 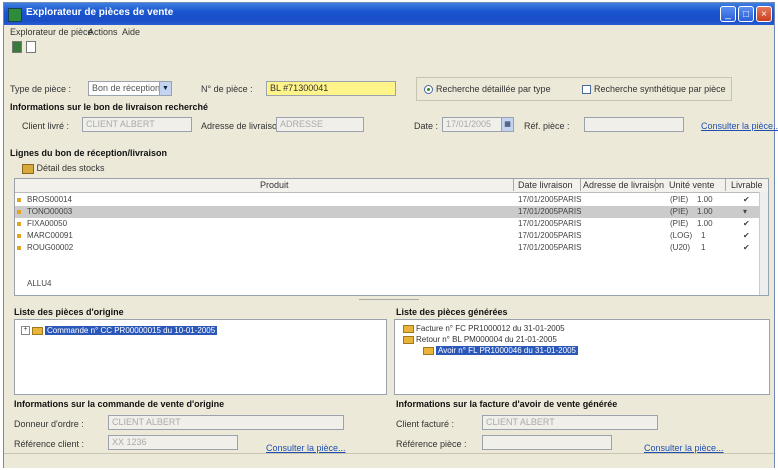 I want to click on lines-heading: Lignes du bon de réception/livraison, so click(x=89, y=153).